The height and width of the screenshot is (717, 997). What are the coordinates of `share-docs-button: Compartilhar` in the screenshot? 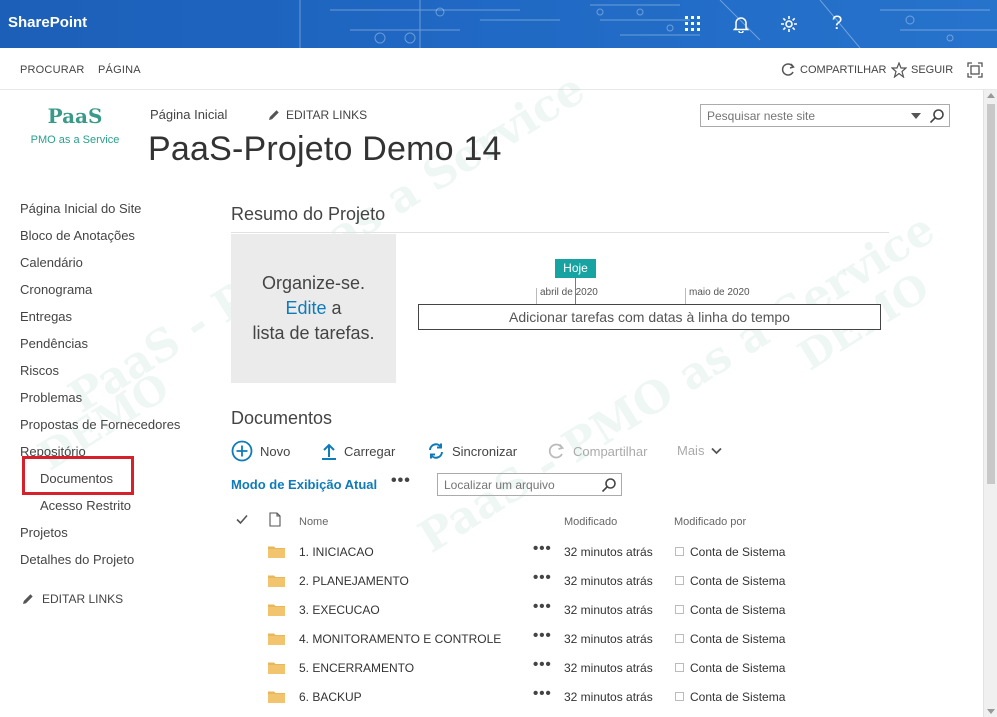 It's located at (597, 451).